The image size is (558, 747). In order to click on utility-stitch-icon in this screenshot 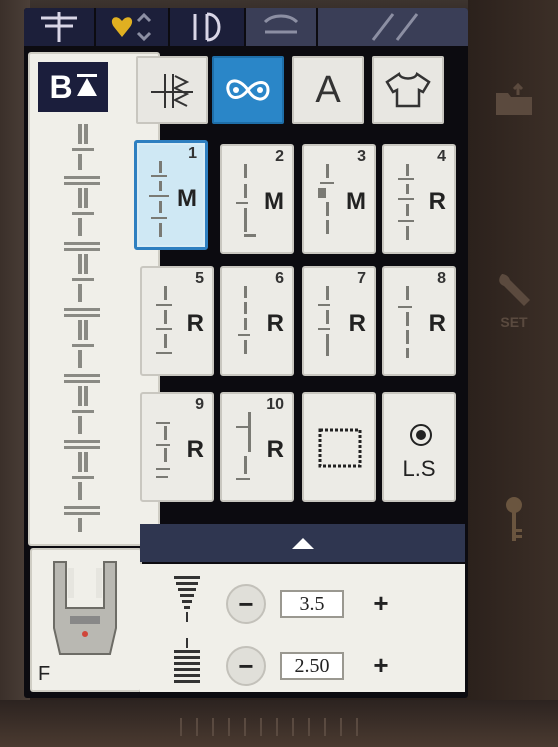, I will do `click(59, 27)`.